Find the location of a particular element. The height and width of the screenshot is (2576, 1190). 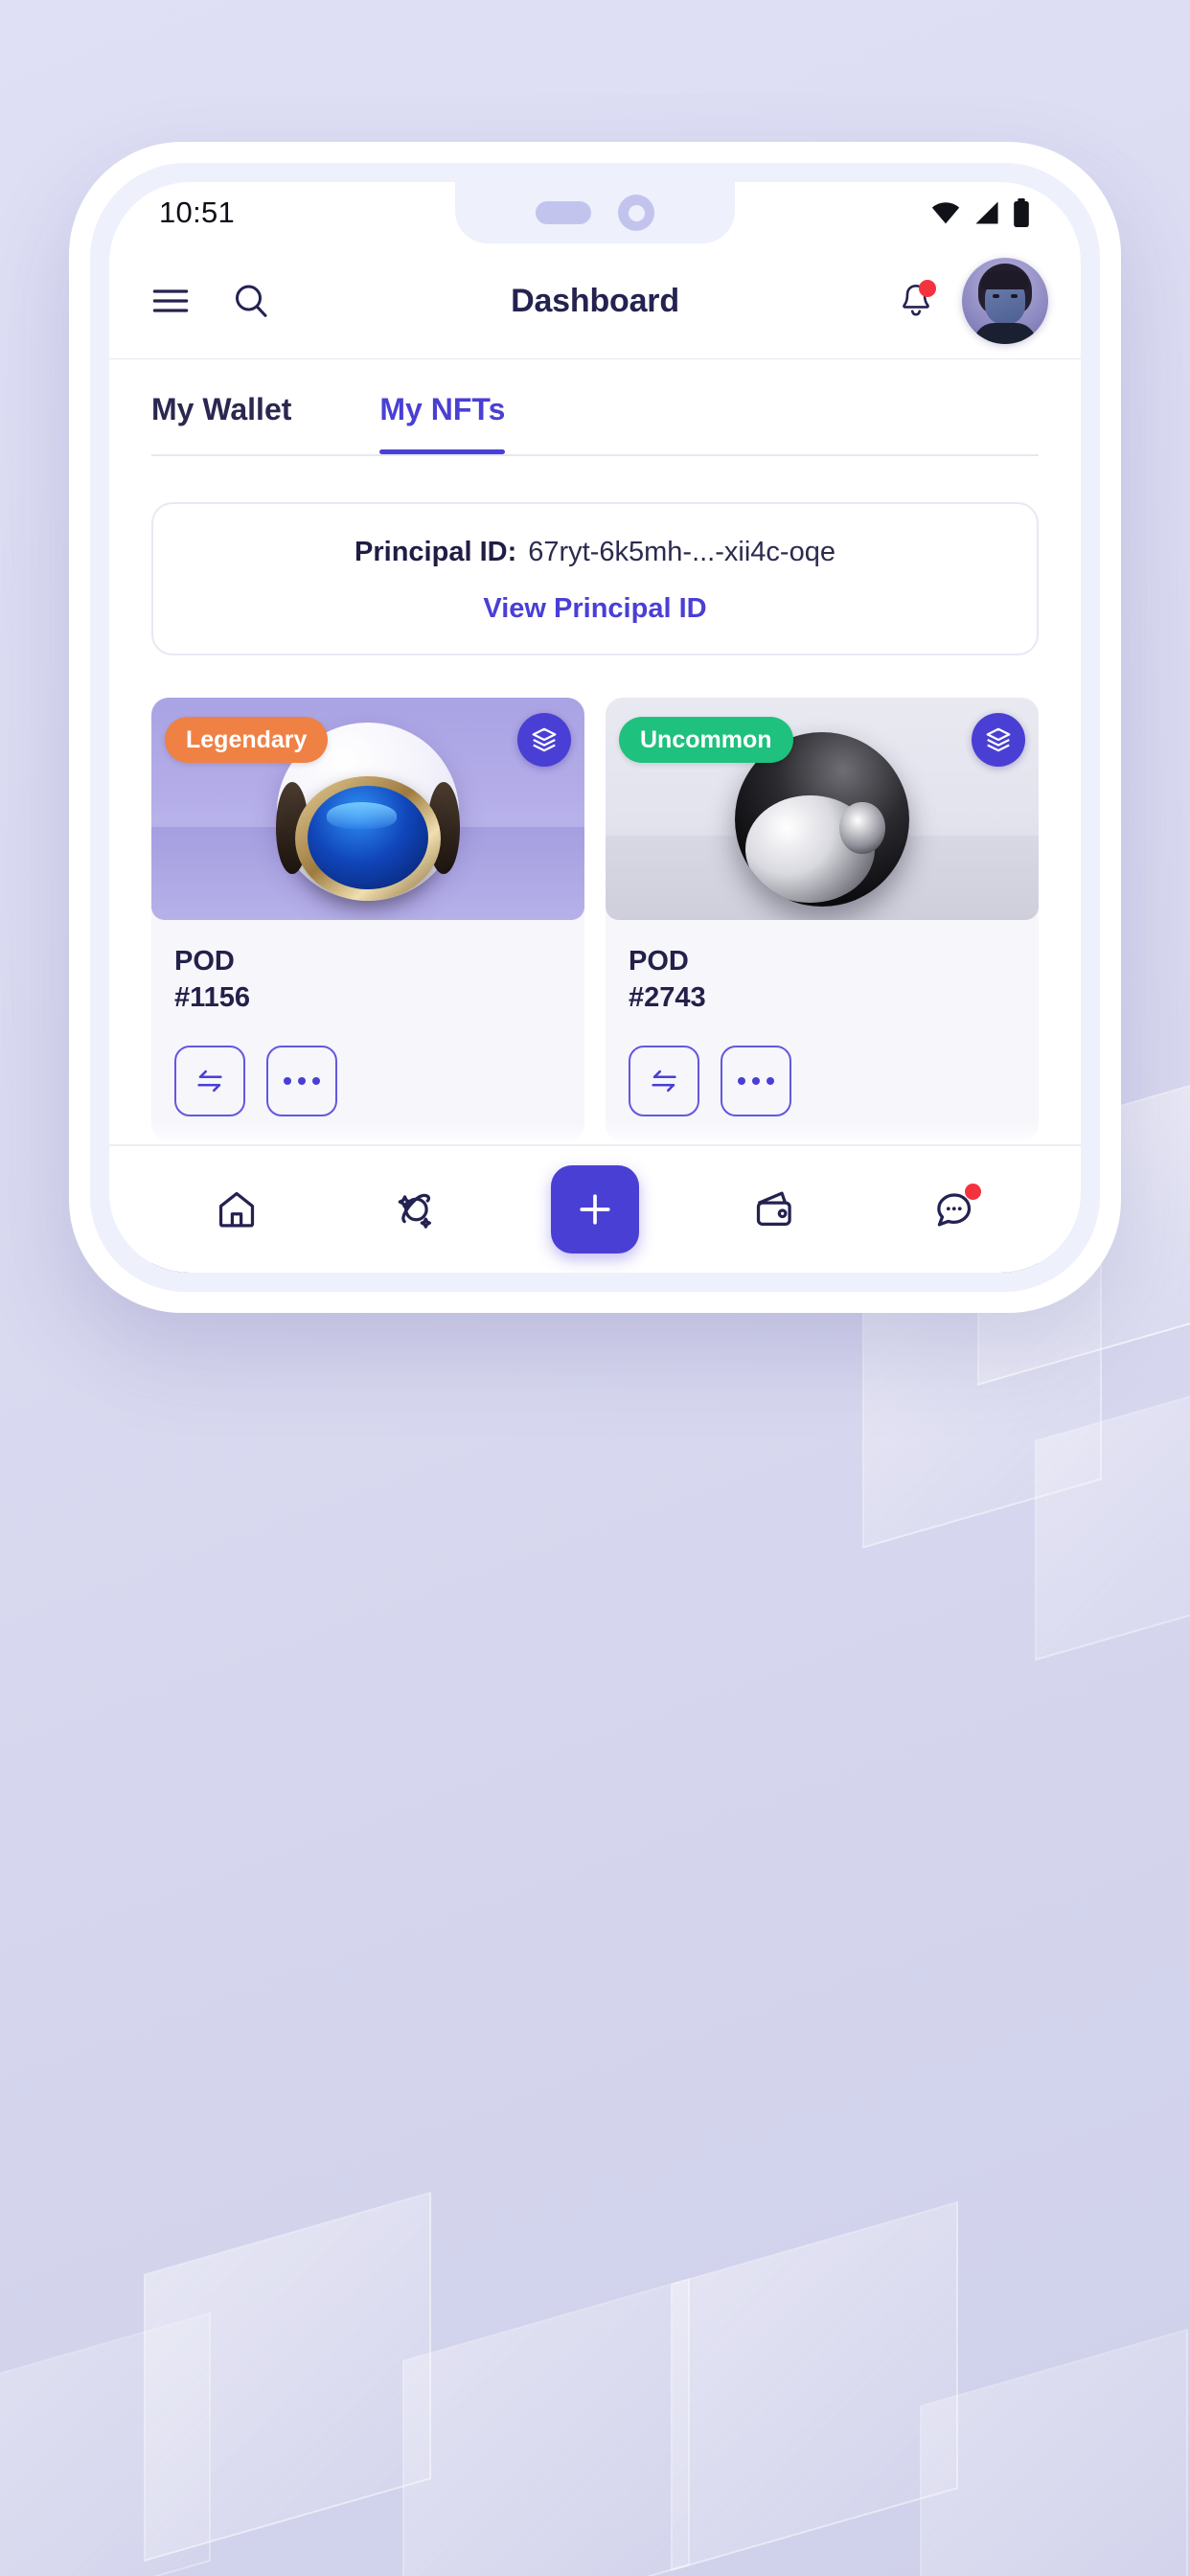

principal-id-value: 67ryt-6k5mh-...-xii4c-oqe is located at coordinates (682, 552).